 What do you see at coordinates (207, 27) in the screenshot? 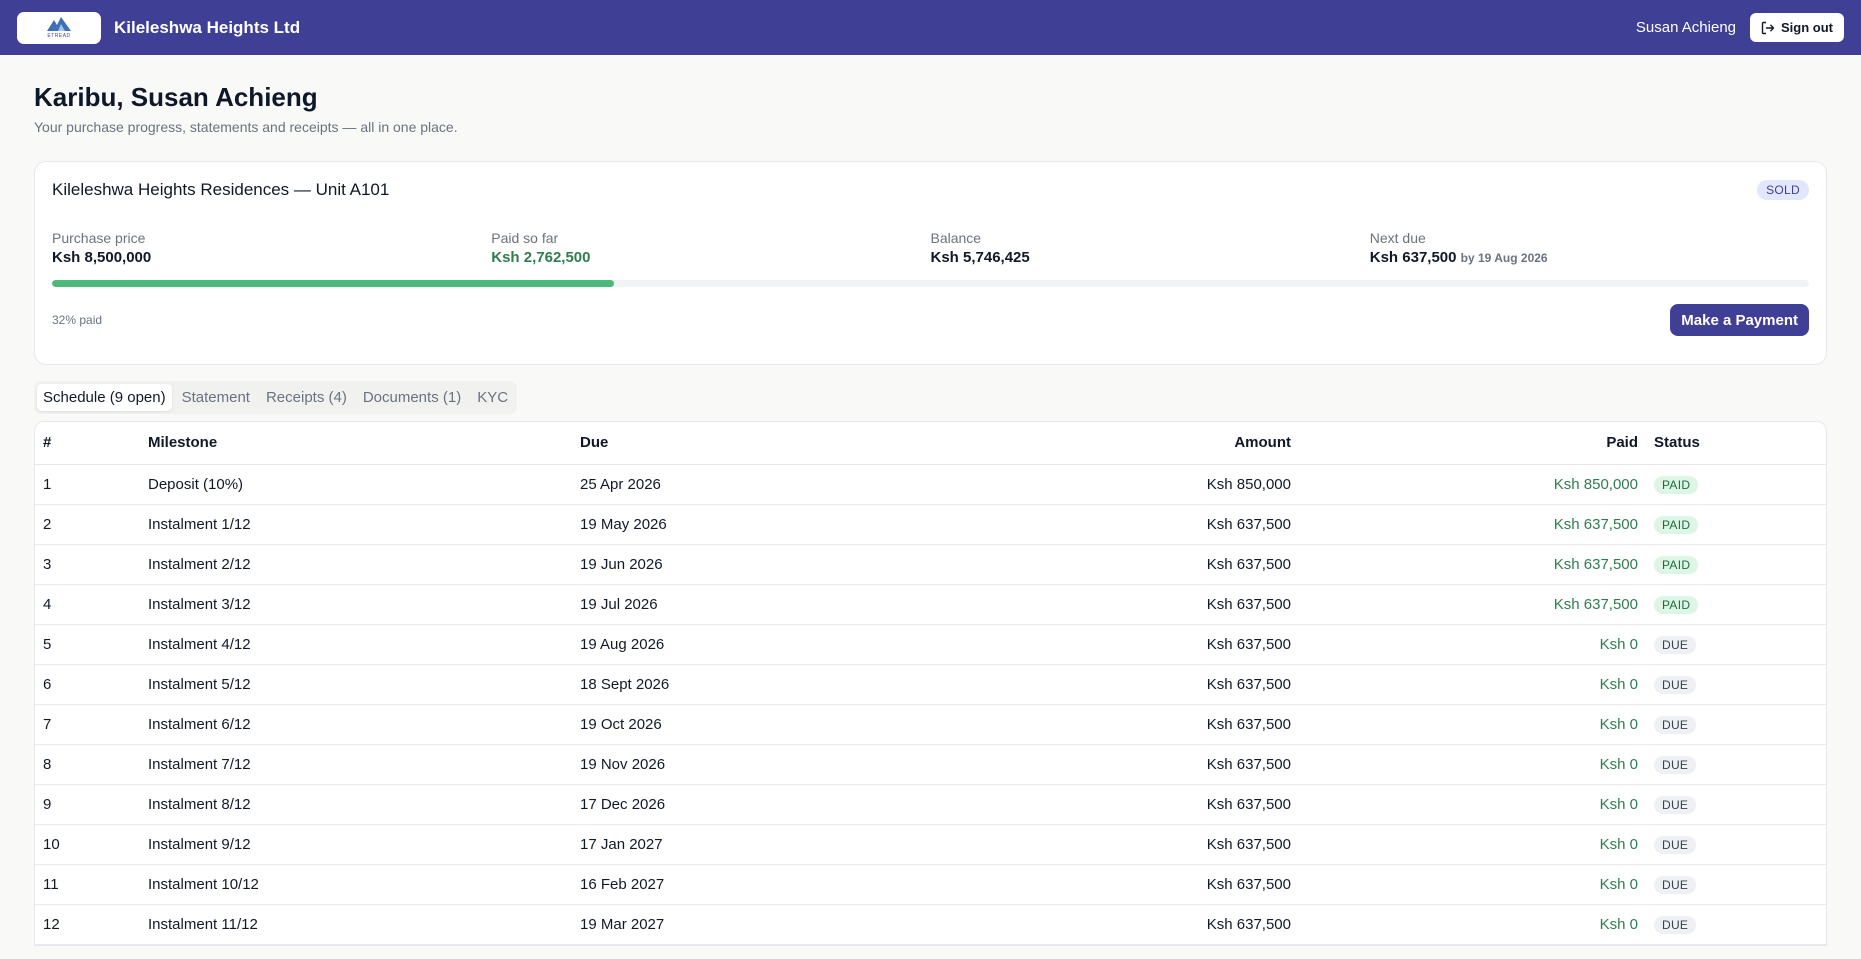
I see `company-name: Kileleshwa Heights Ltd` at bounding box center [207, 27].